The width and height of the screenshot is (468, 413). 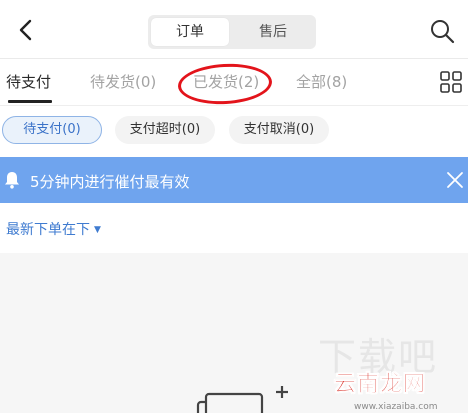 What do you see at coordinates (190, 32) in the screenshot?
I see `segment-orders: 订单` at bounding box center [190, 32].